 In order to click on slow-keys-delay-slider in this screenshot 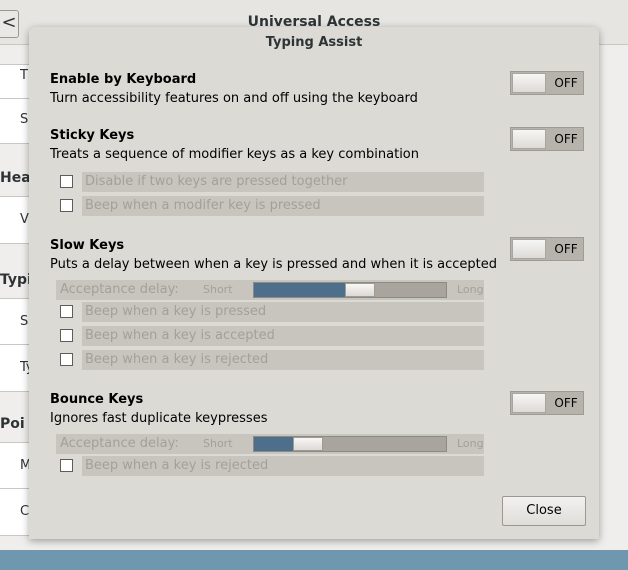, I will do `click(350, 290)`.